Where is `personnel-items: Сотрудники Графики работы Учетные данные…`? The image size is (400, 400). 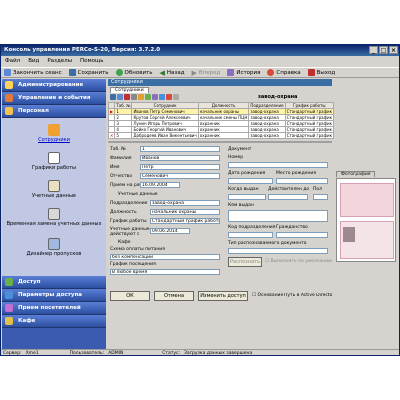 personnel-items: Сотрудники Графики работы Учетные данные… is located at coordinates (54, 197).